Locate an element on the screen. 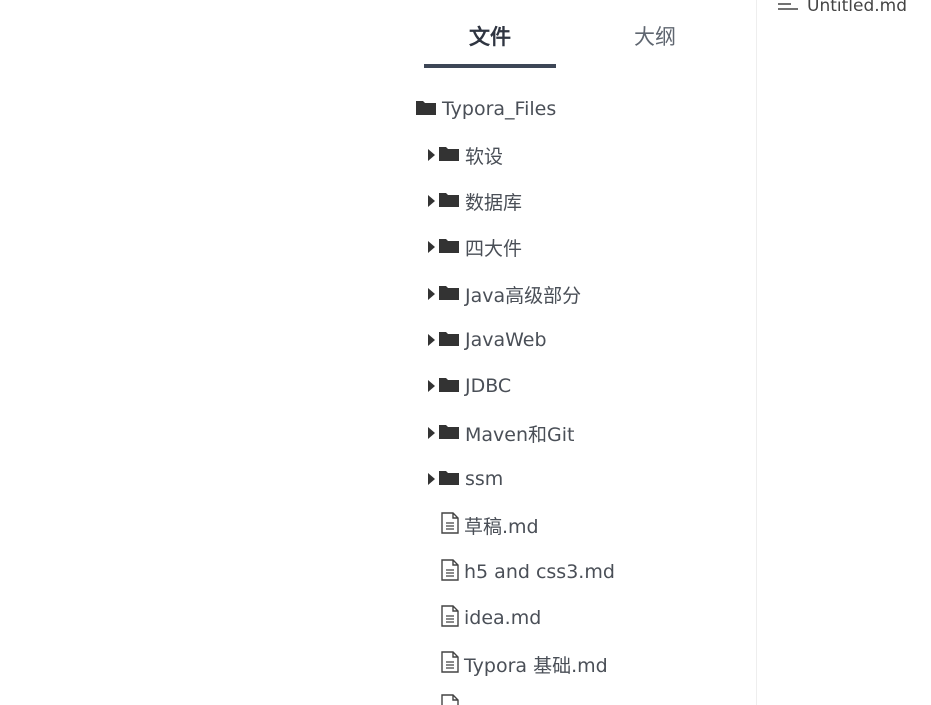 Image resolution: width=931 pixels, height=705 pixels. tree-file-item-partial is located at coordinates (452, 699).